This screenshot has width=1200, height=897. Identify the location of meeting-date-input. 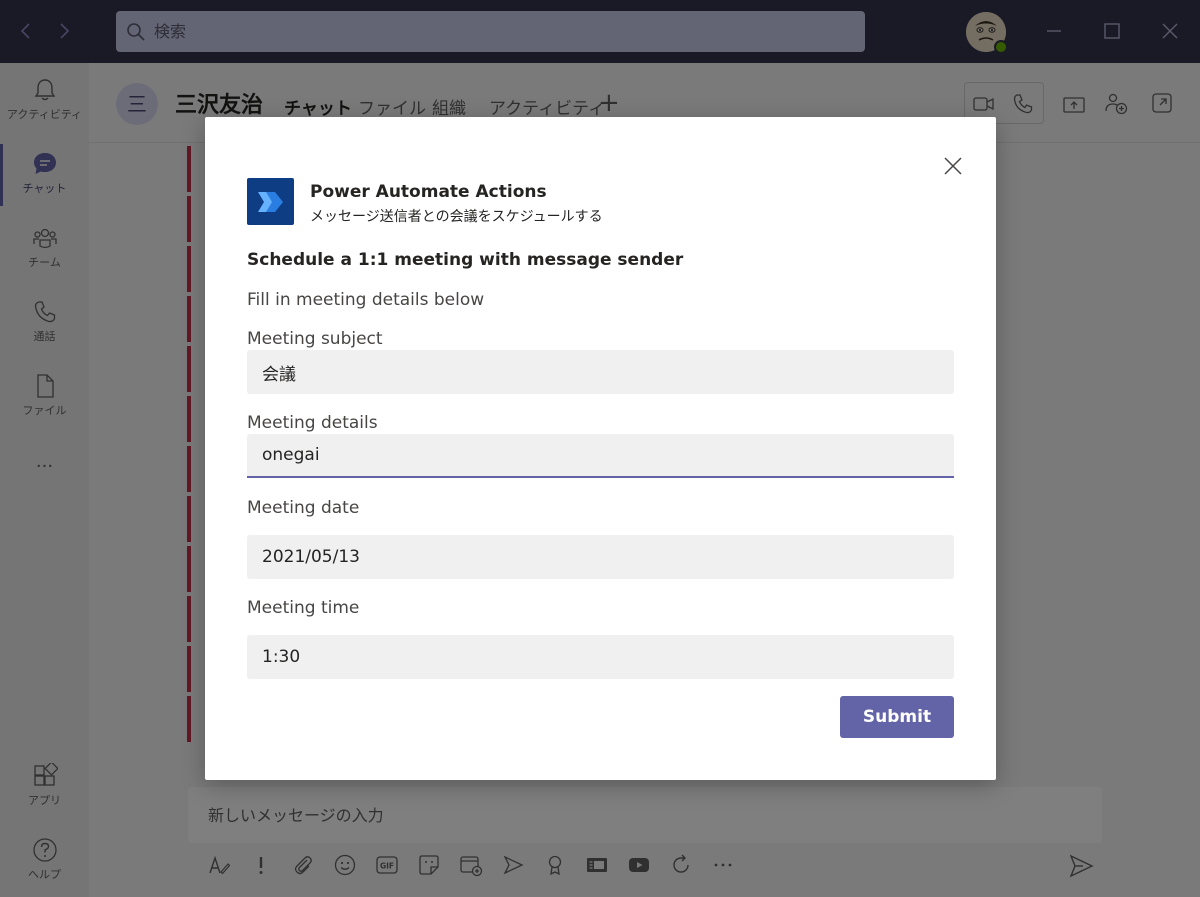
(600, 557).